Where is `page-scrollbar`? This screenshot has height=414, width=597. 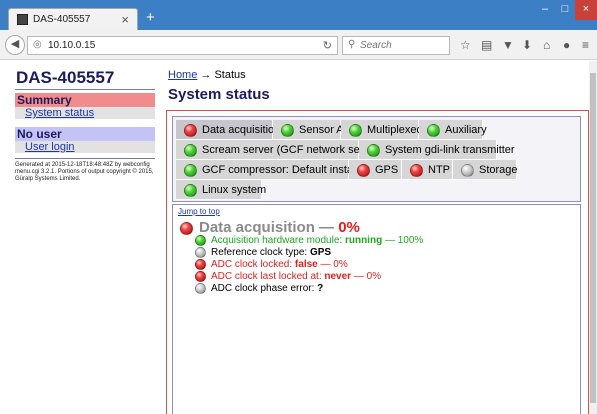
page-scrollbar is located at coordinates (593, 237).